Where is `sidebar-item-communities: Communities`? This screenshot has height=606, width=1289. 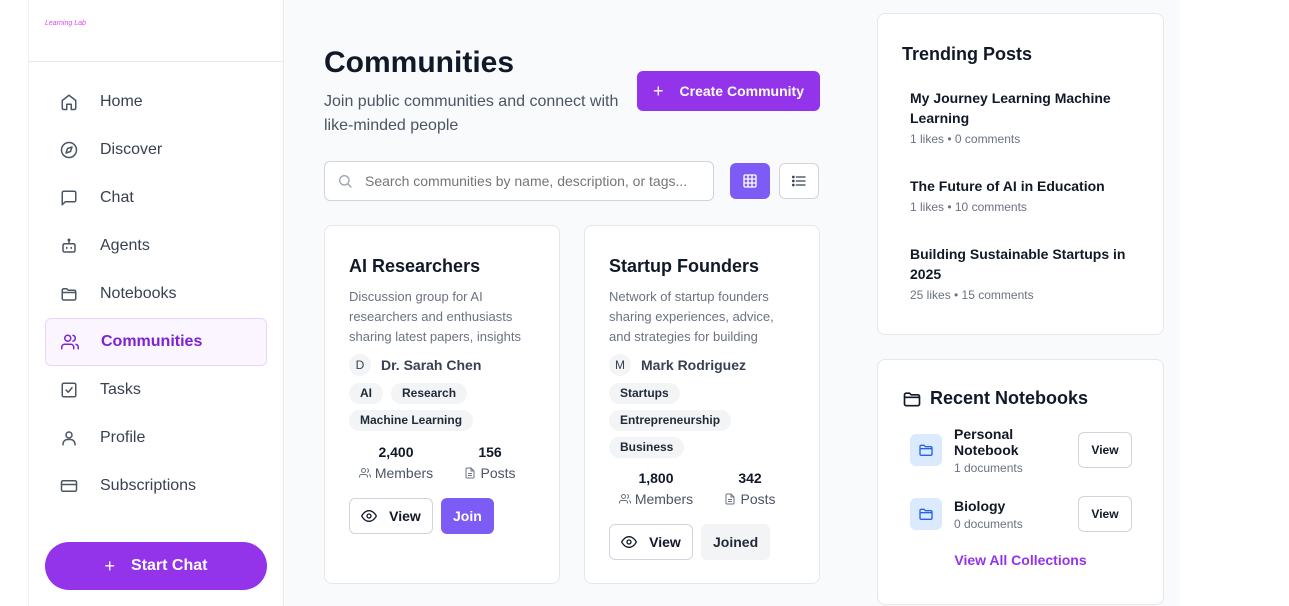 sidebar-item-communities: Communities is located at coordinates (156, 342).